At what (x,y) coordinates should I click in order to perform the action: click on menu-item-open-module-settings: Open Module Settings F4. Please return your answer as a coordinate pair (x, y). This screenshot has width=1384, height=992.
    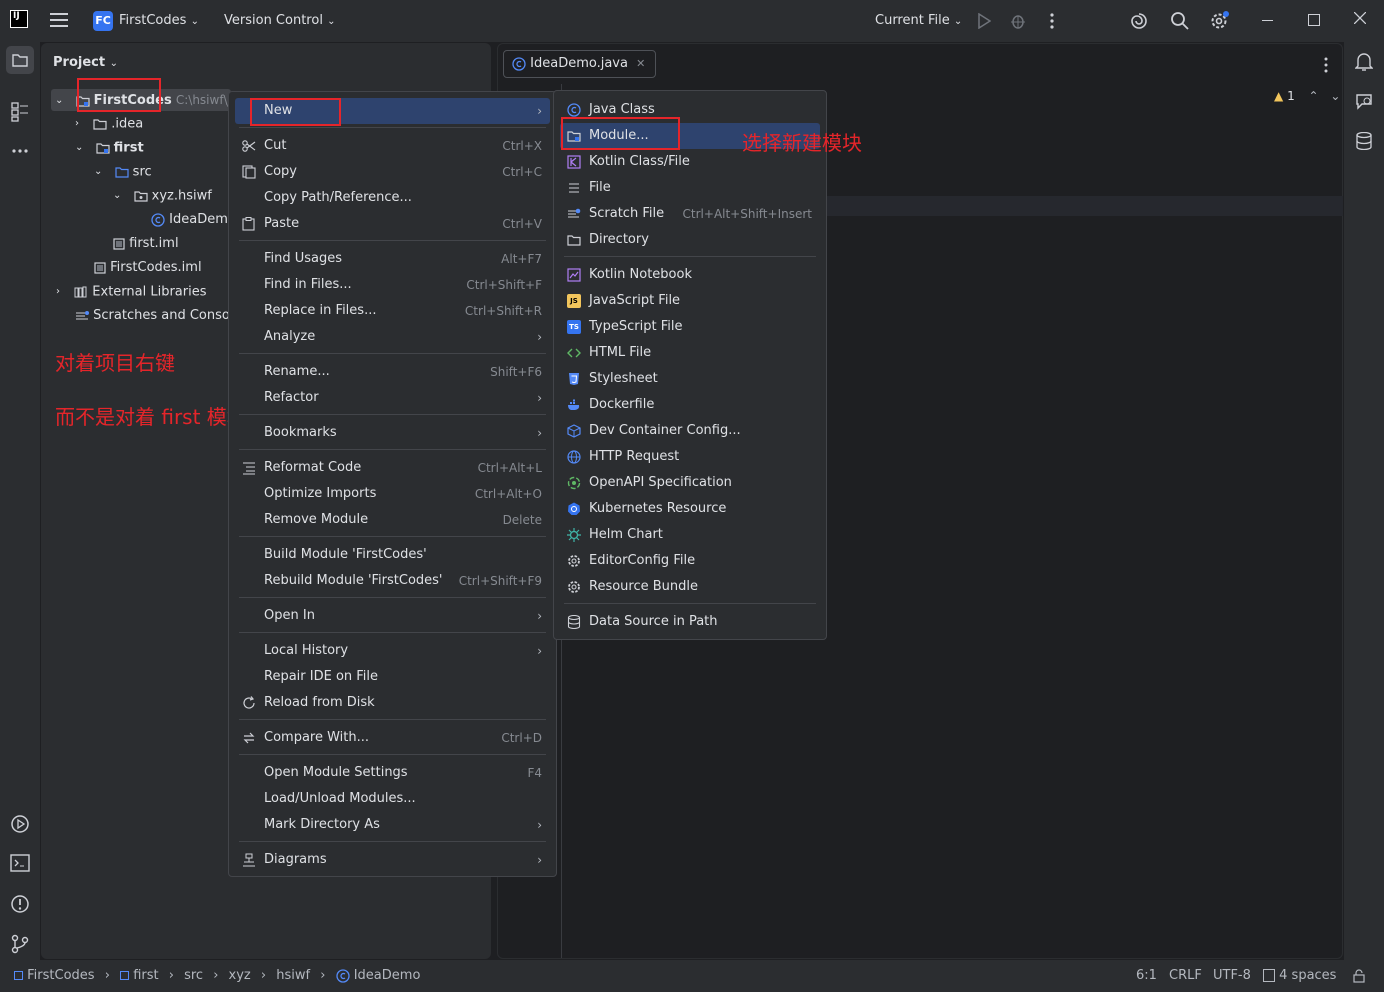
    Looking at the image, I should click on (392, 773).